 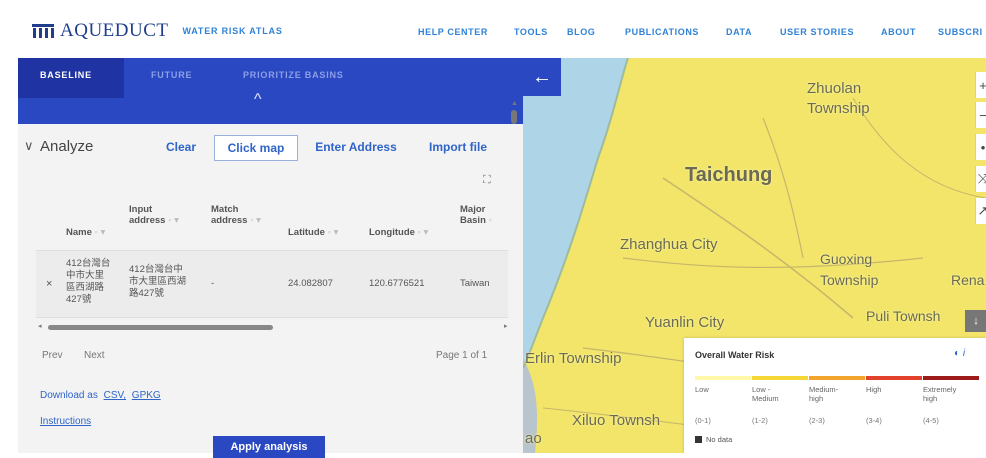 What do you see at coordinates (849, 280) in the screenshot?
I see `map-label-guoxing-township: Township` at bounding box center [849, 280].